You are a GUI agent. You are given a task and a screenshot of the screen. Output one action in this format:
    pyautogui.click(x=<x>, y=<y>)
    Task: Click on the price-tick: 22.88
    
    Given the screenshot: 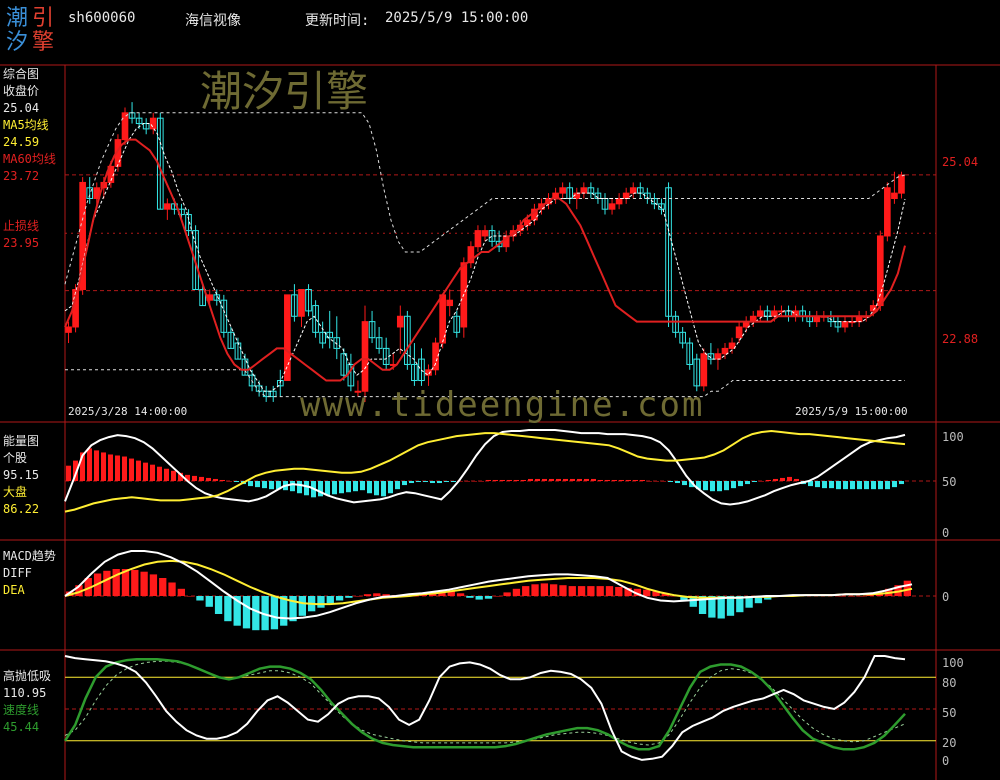 What is the action you would take?
    pyautogui.click(x=960, y=339)
    